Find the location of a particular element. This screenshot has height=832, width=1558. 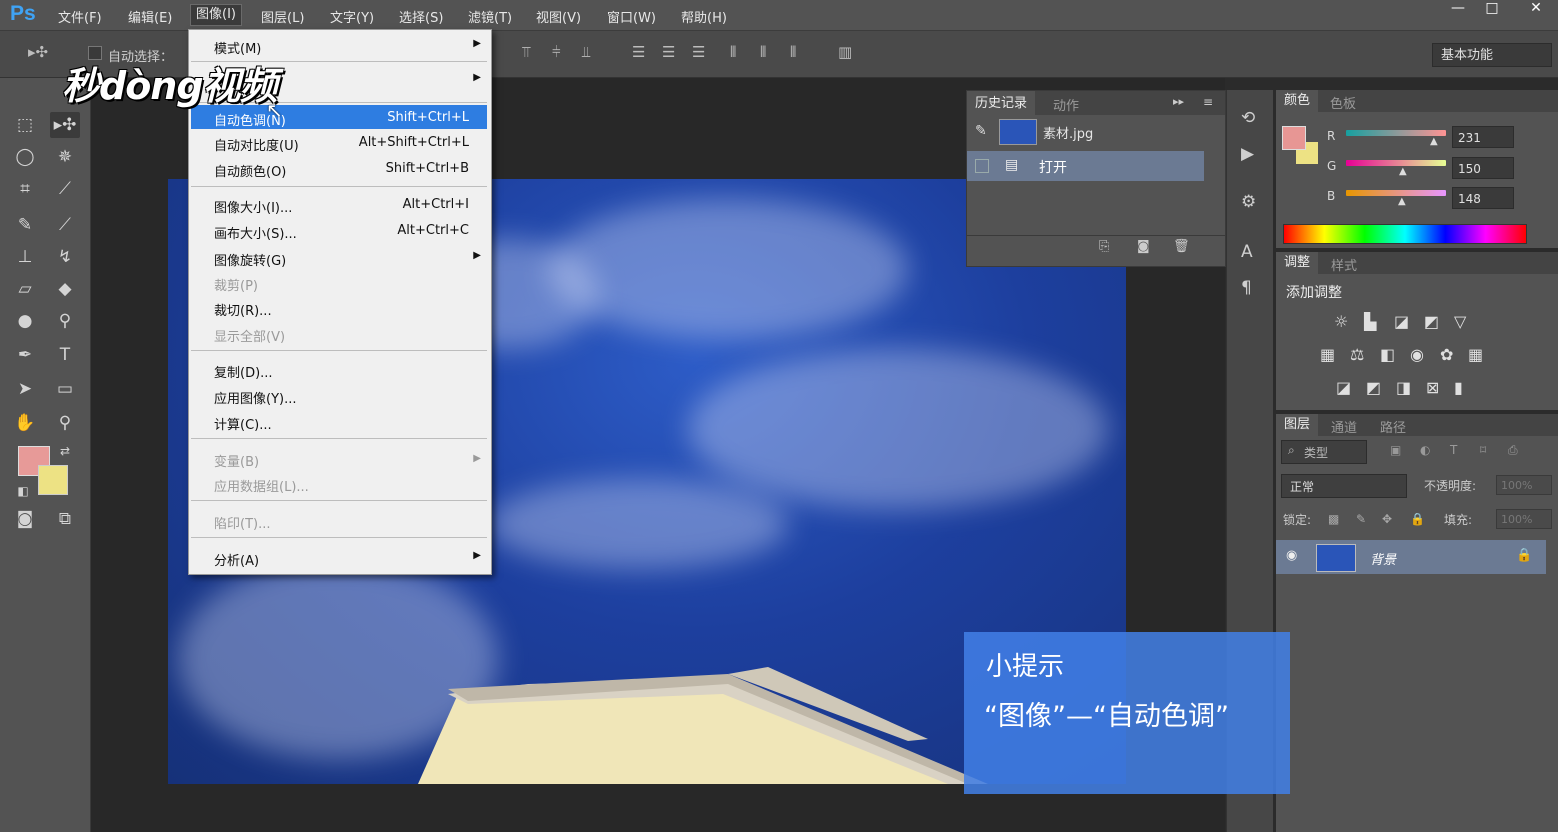

maximize-button: □ is located at coordinates (1492, 9).